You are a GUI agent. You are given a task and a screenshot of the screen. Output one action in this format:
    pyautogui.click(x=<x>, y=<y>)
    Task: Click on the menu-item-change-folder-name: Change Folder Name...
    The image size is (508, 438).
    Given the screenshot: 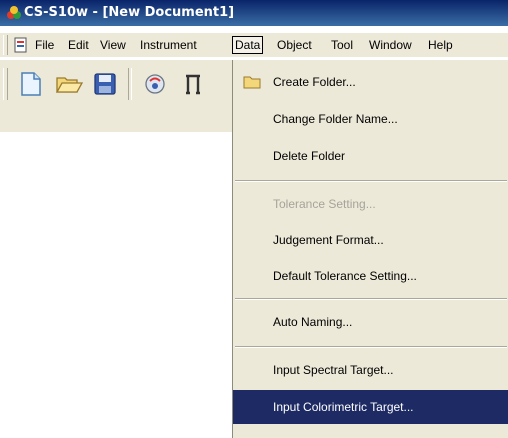 What is the action you would take?
    pyautogui.click(x=370, y=119)
    